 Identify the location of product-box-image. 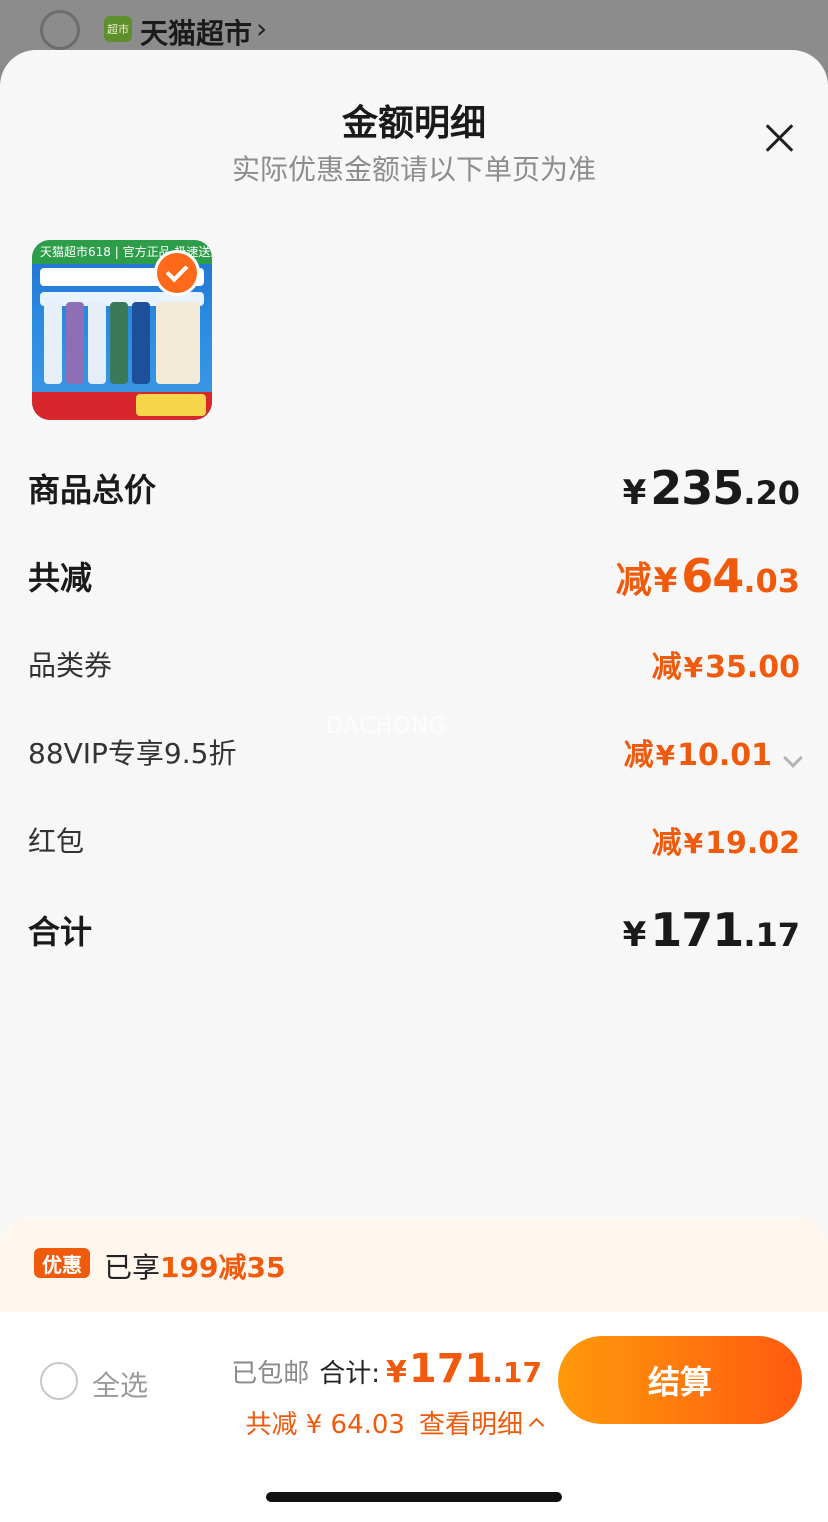
(178, 343).